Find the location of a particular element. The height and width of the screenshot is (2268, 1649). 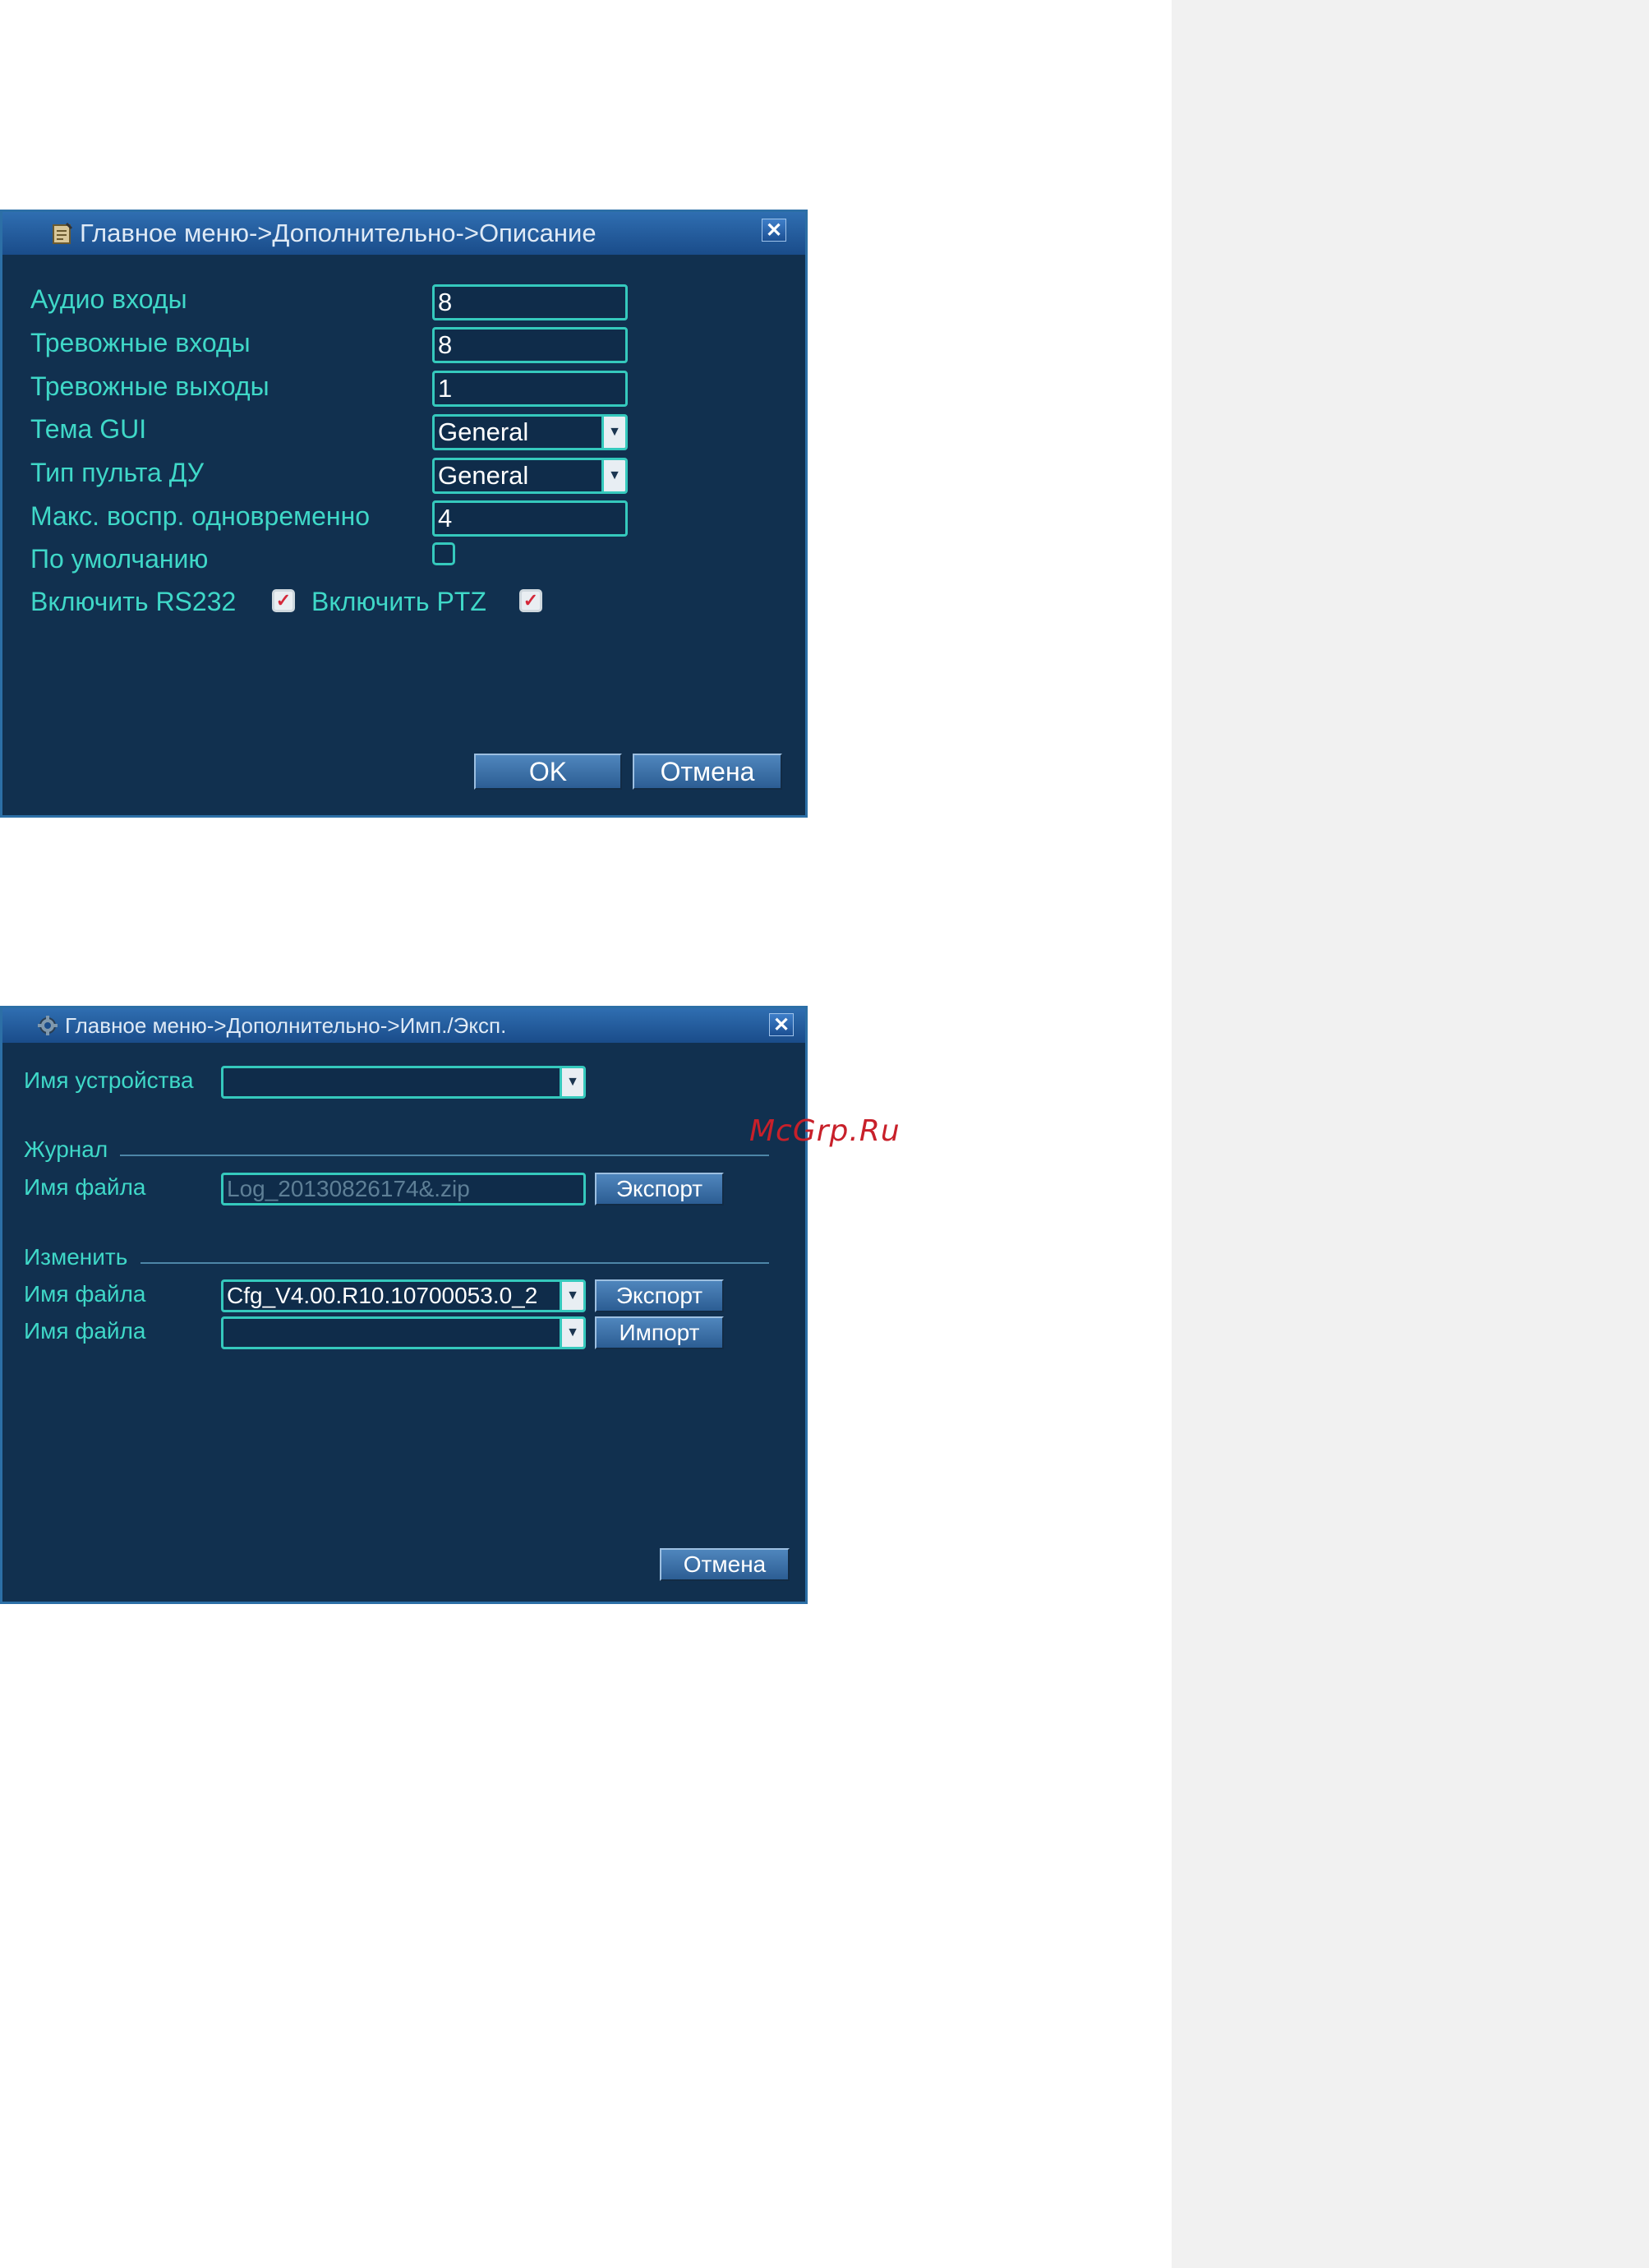

journal-export-button: Экспорт is located at coordinates (659, 1189).